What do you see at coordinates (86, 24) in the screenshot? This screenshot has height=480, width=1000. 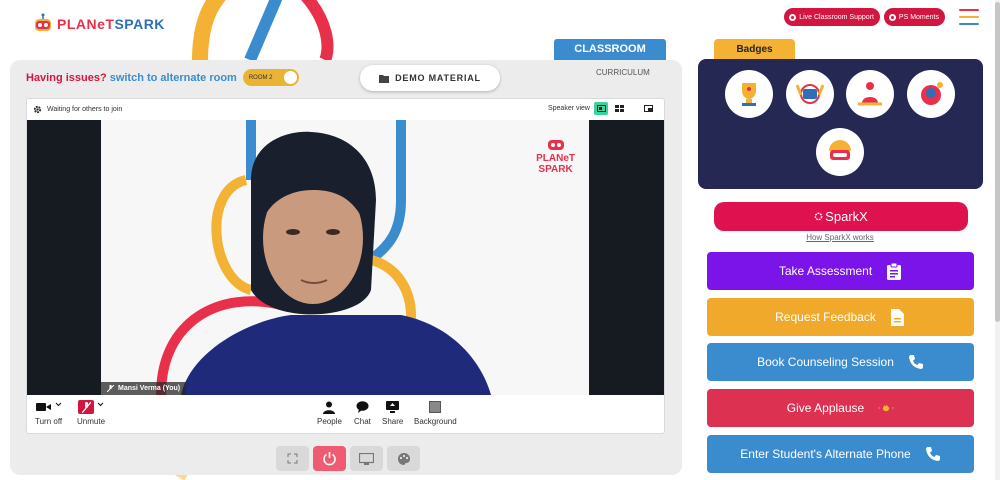 I see `brand-name-part1: PLANeT` at bounding box center [86, 24].